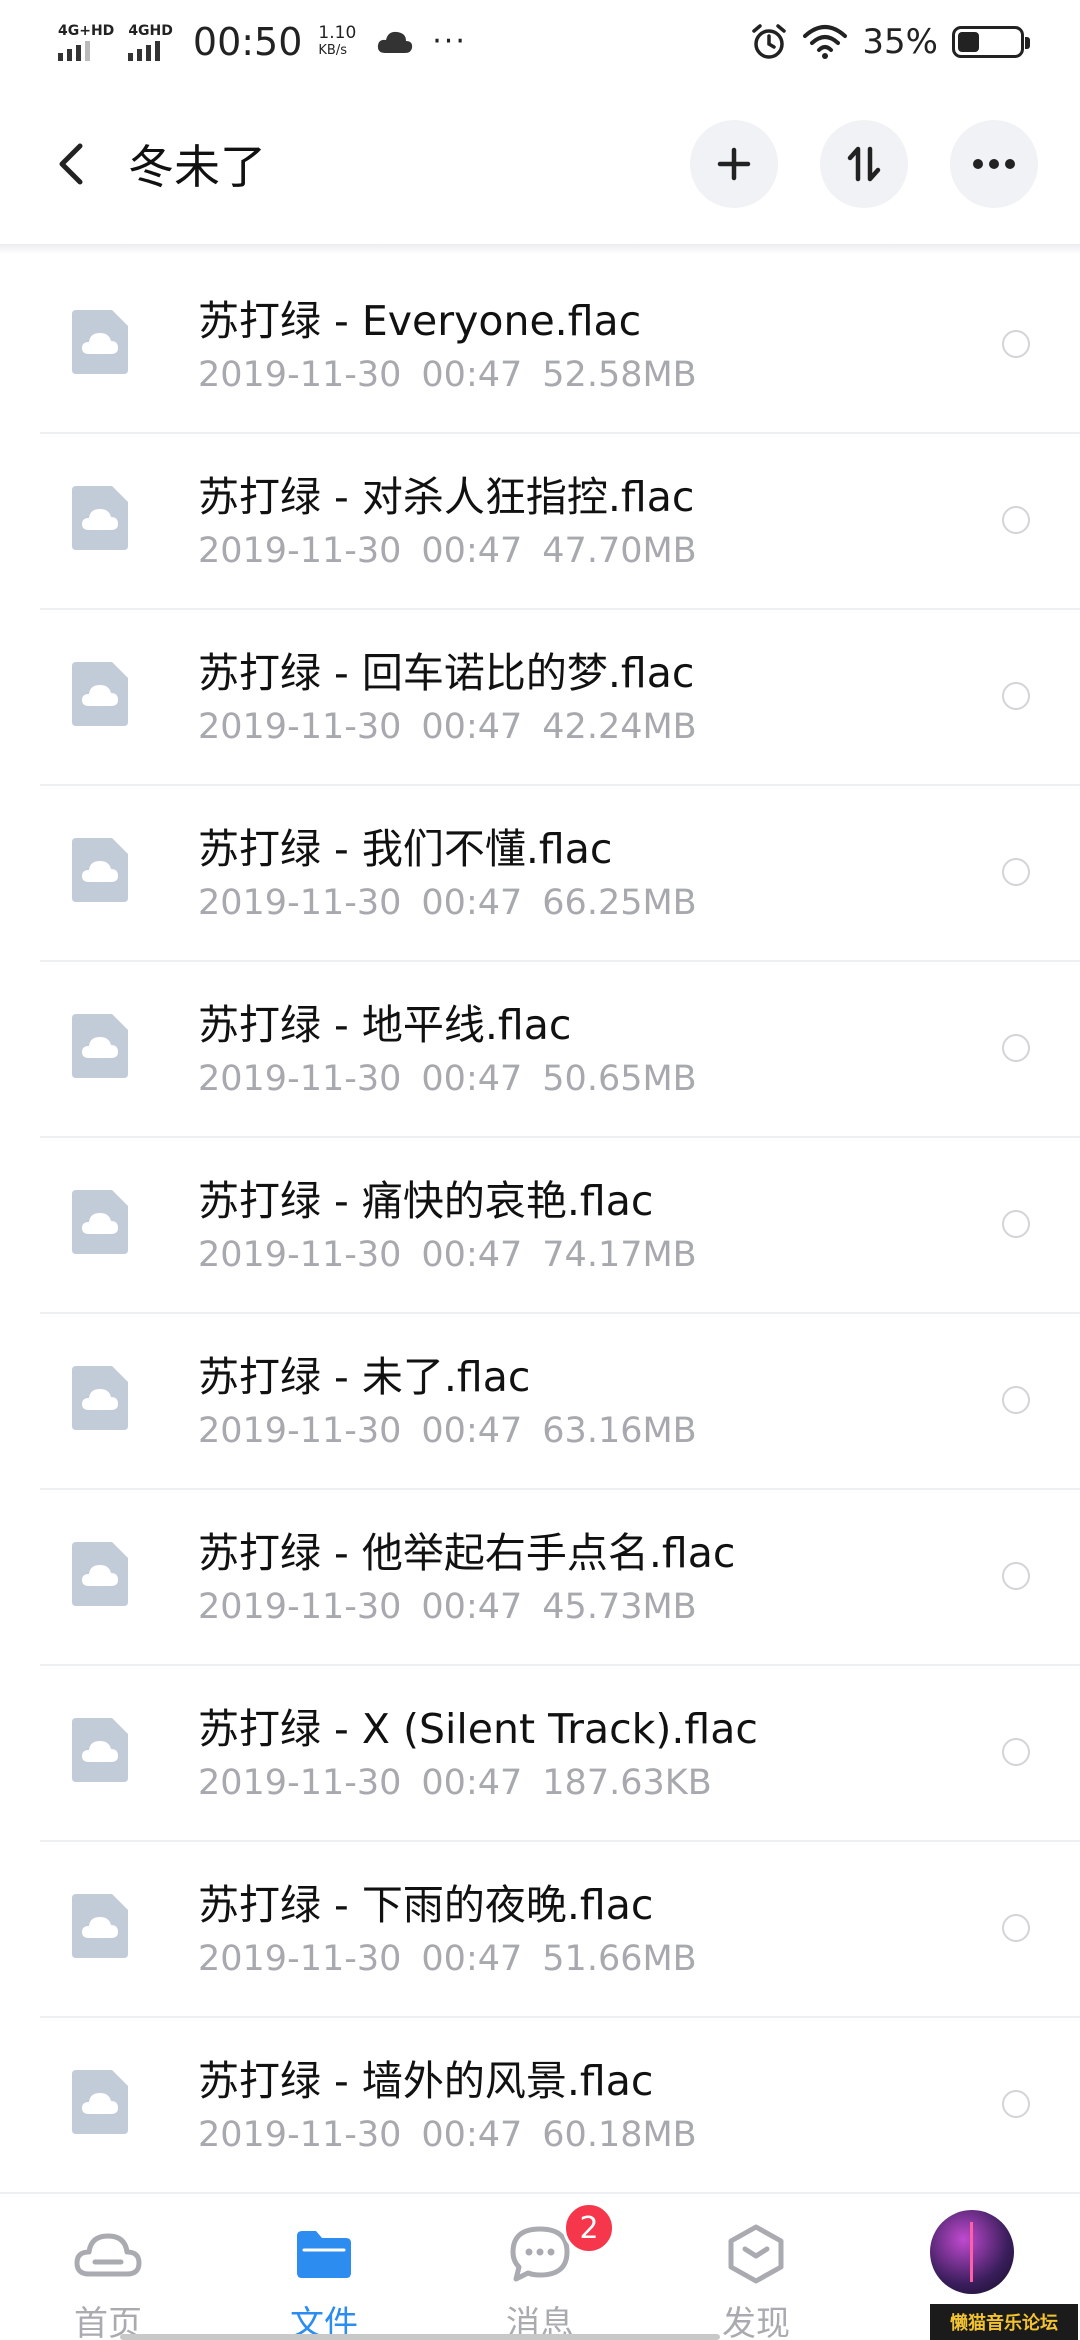  Describe the element at coordinates (619, 375) in the screenshot. I see `file-size: 52.58MB` at that location.